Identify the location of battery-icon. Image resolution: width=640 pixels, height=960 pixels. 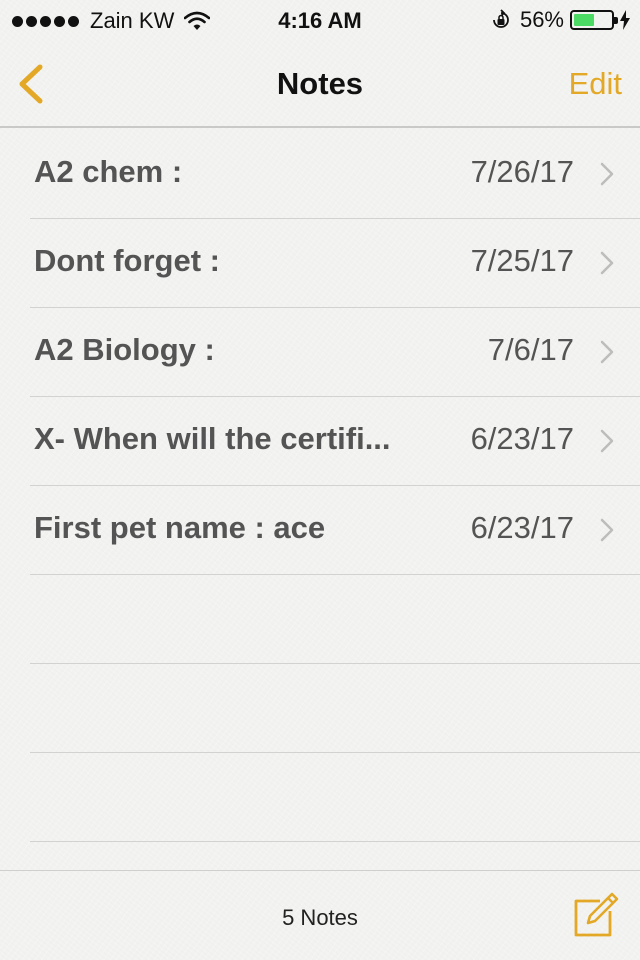
(594, 20).